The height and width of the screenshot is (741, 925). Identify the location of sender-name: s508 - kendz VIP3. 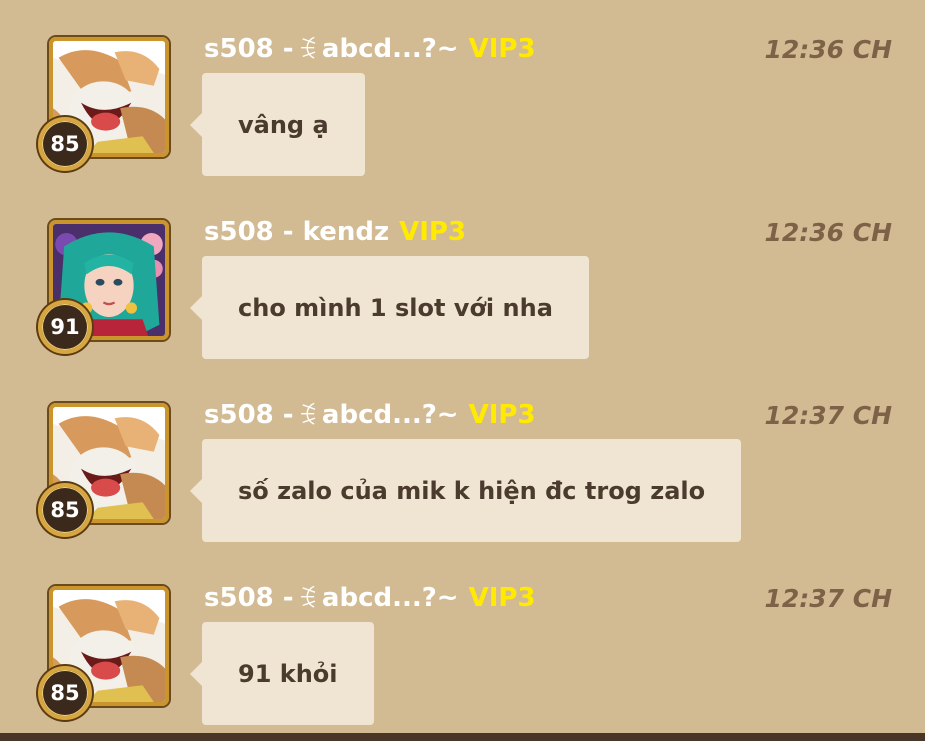
(335, 232).